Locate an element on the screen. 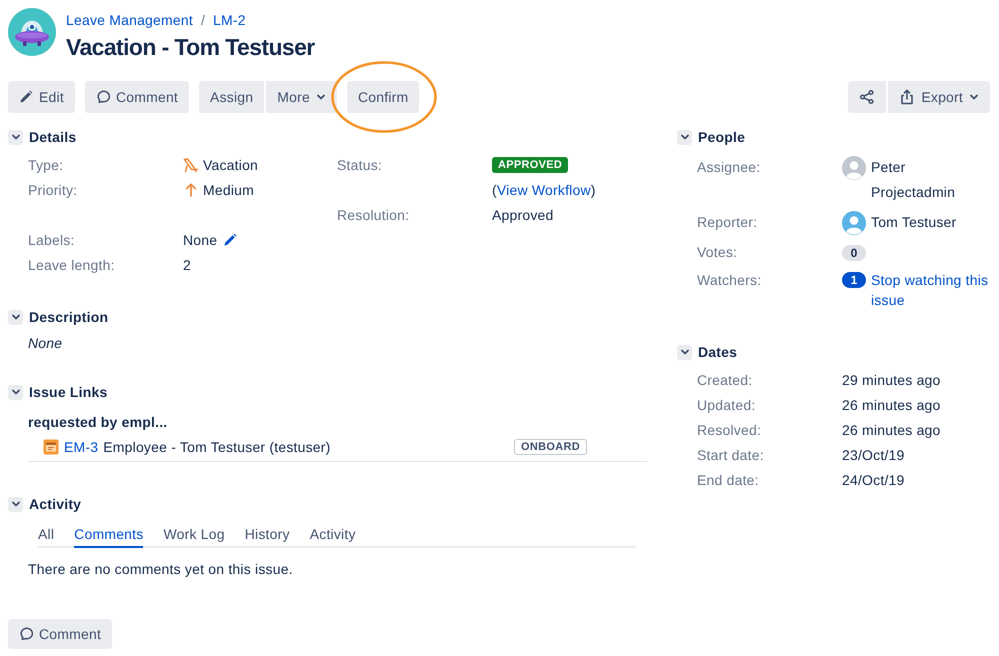  field-value: None is located at coordinates (200, 240).